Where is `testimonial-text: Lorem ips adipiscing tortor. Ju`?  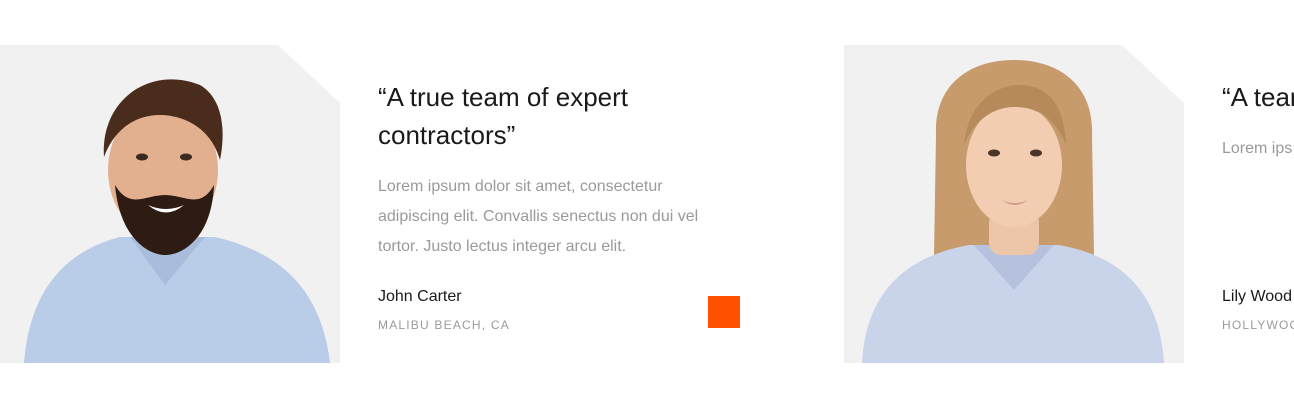 testimonial-text: Lorem ips adipiscing tortor. Ju is located at coordinates (1258, 148).